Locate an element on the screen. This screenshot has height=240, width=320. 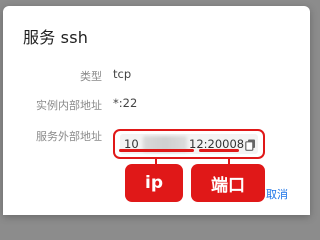
type-label: 类型 is located at coordinates (91, 76).